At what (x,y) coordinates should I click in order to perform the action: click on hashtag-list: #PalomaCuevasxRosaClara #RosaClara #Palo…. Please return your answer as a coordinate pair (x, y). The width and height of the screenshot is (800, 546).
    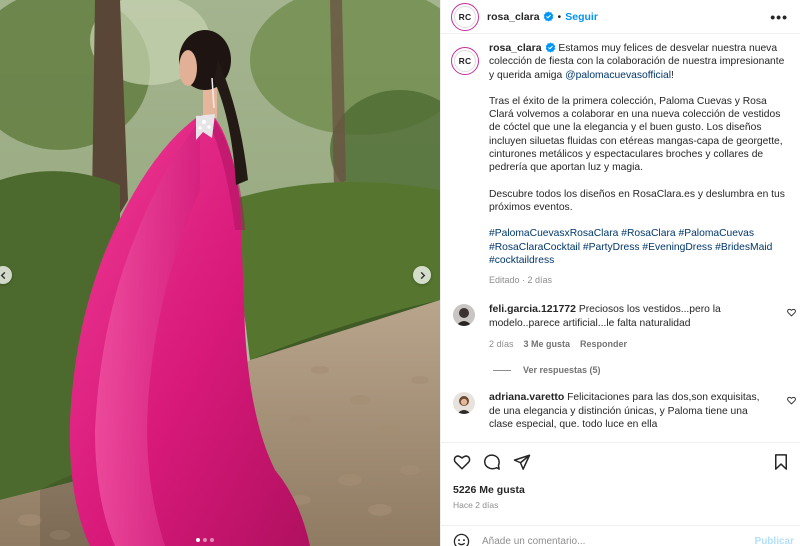
    Looking at the image, I should click on (639, 247).